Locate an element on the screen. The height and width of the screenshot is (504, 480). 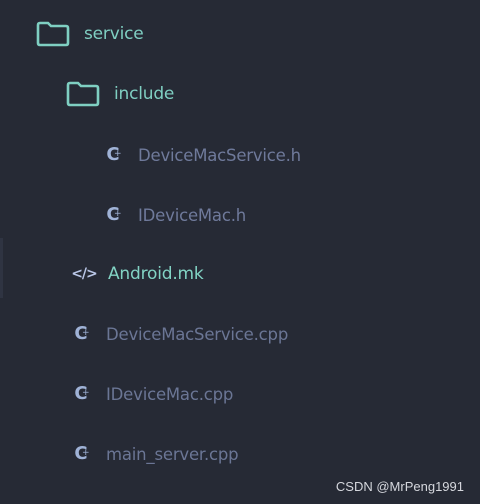
tree-item-label: include is located at coordinates (144, 94).